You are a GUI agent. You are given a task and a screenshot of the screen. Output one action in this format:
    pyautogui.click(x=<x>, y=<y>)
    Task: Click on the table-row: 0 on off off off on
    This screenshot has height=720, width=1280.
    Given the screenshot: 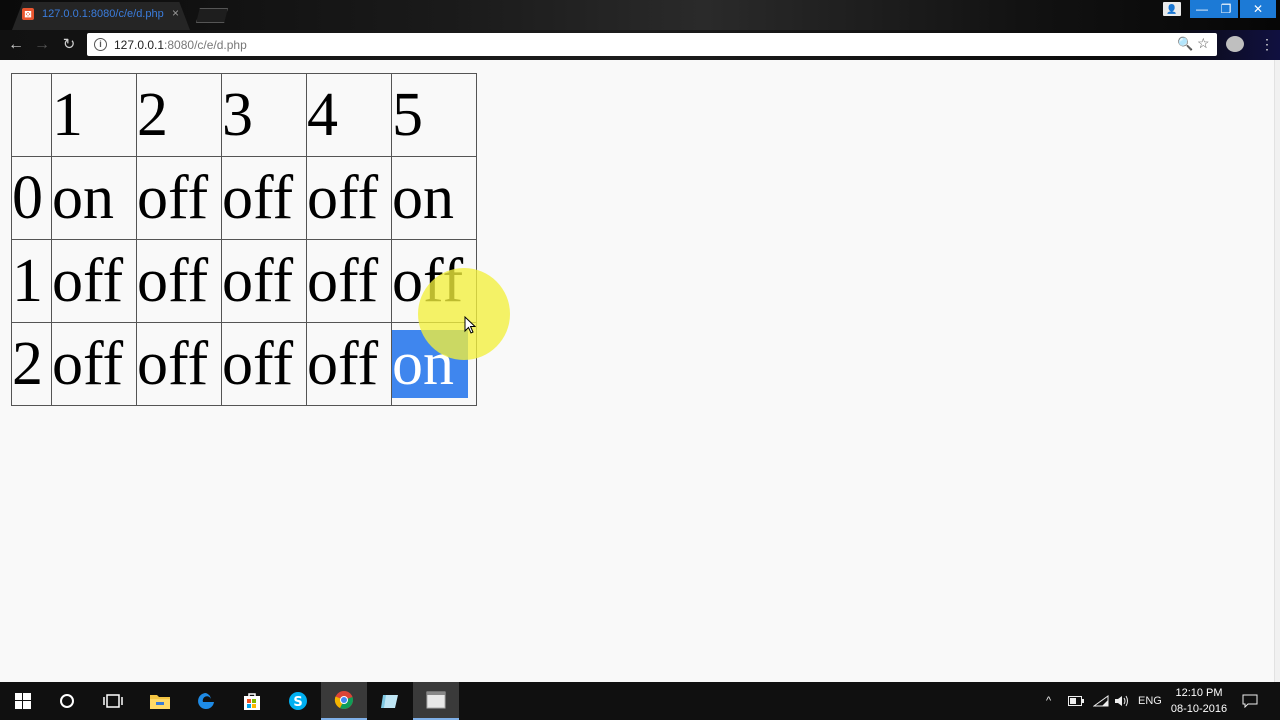 What is the action you would take?
    pyautogui.click(x=244, y=198)
    